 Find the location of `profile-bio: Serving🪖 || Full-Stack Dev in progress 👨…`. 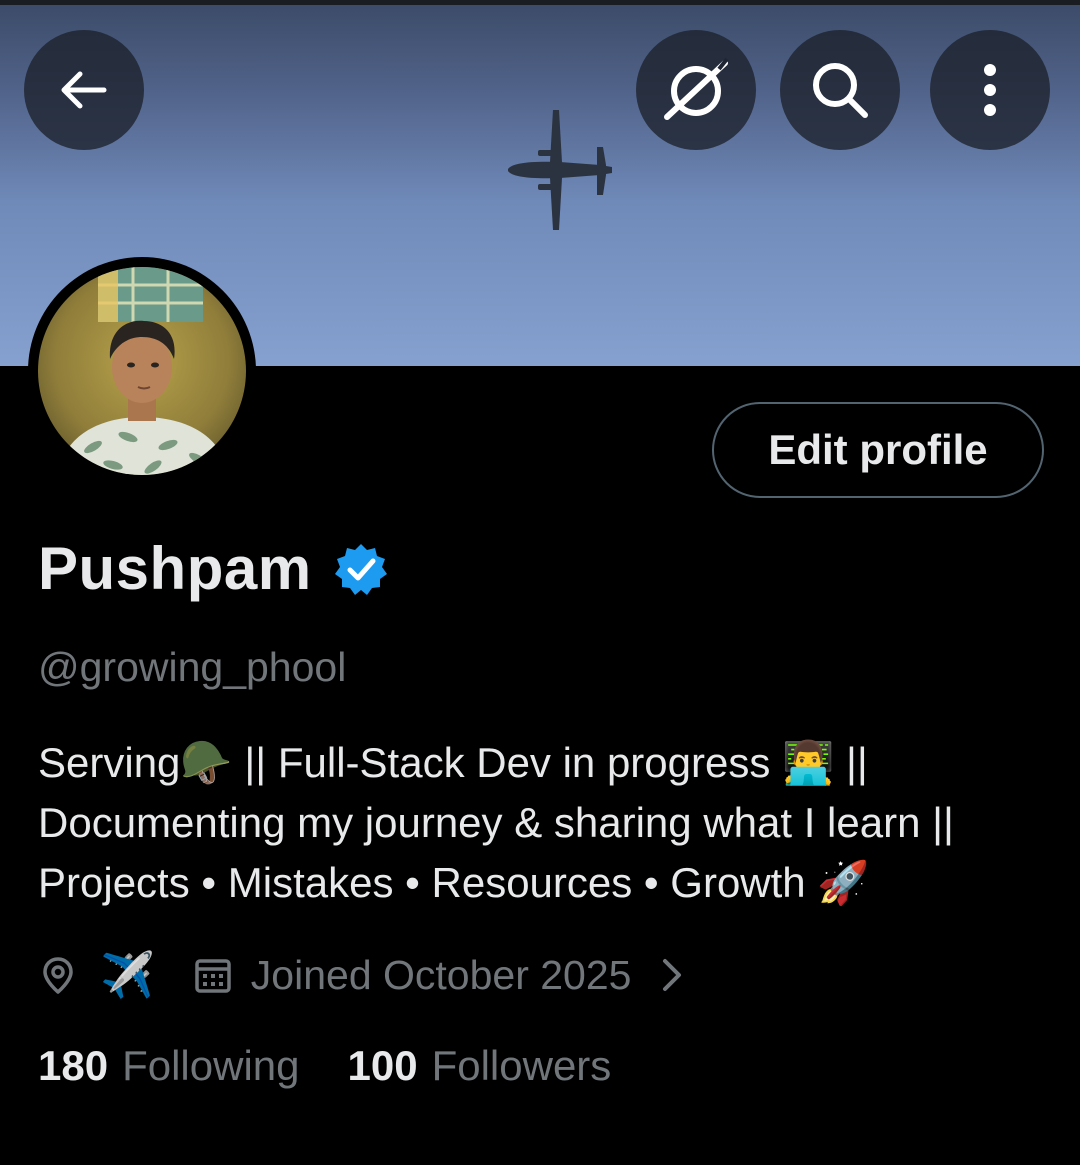

profile-bio: Serving🪖 || Full-Stack Dev in progress 👨… is located at coordinates (543, 823).